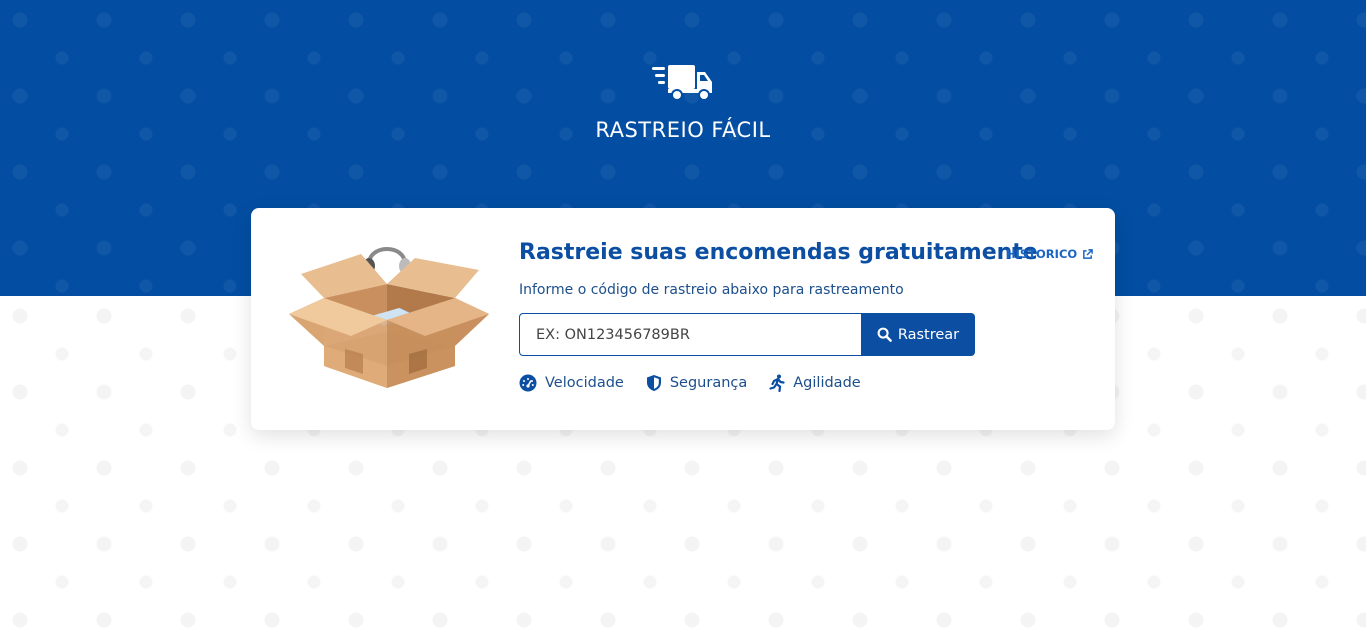 This screenshot has width=1366, height=629. I want to click on brand-name: RASTREIO FÁCIL, so click(683, 130).